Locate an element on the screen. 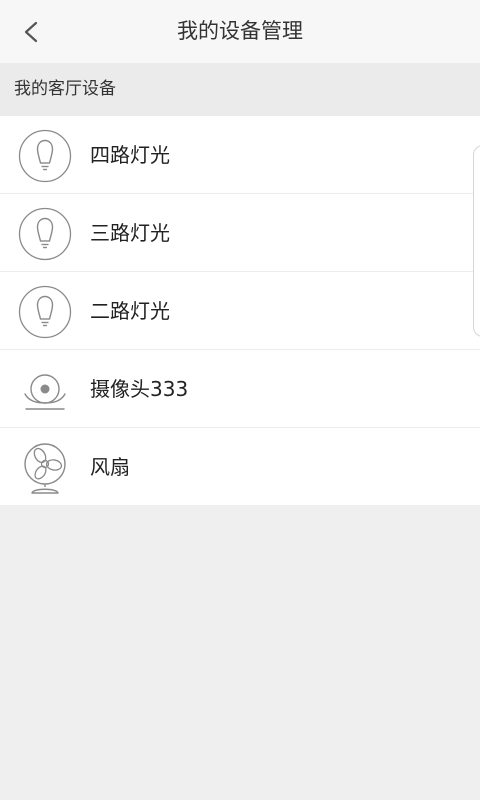 This screenshot has width=480, height=800. device-row: 二路灯光 is located at coordinates (240, 311).